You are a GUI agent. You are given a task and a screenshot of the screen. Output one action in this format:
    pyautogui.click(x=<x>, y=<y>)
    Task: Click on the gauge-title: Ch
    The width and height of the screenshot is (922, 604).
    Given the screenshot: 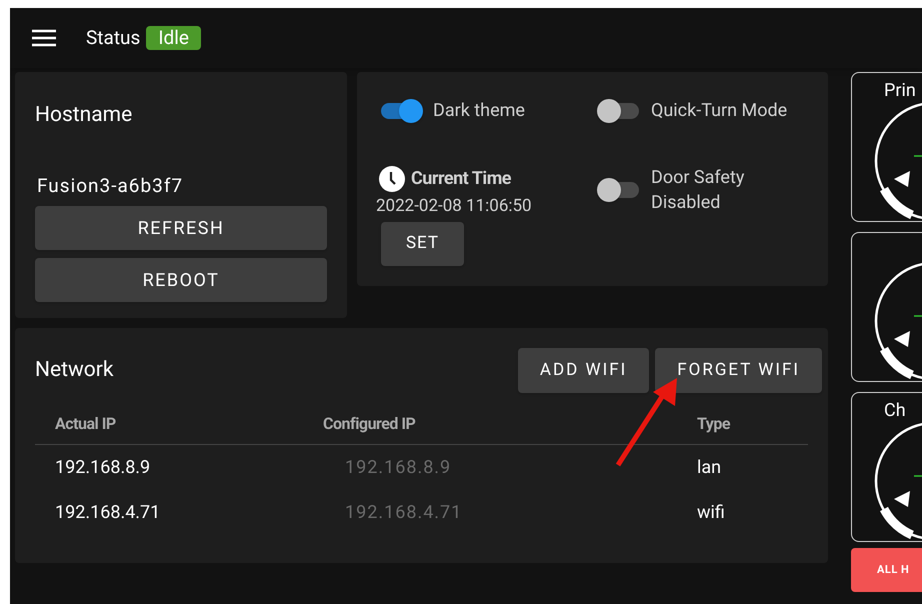 What is the action you would take?
    pyautogui.click(x=895, y=411)
    